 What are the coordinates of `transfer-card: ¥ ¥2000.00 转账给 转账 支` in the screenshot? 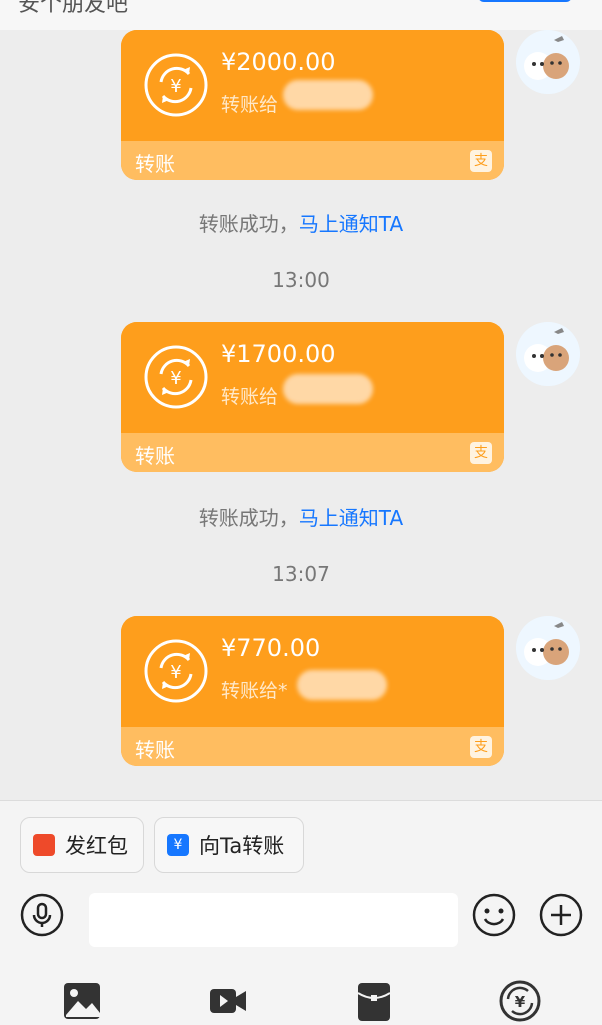 It's located at (312, 105).